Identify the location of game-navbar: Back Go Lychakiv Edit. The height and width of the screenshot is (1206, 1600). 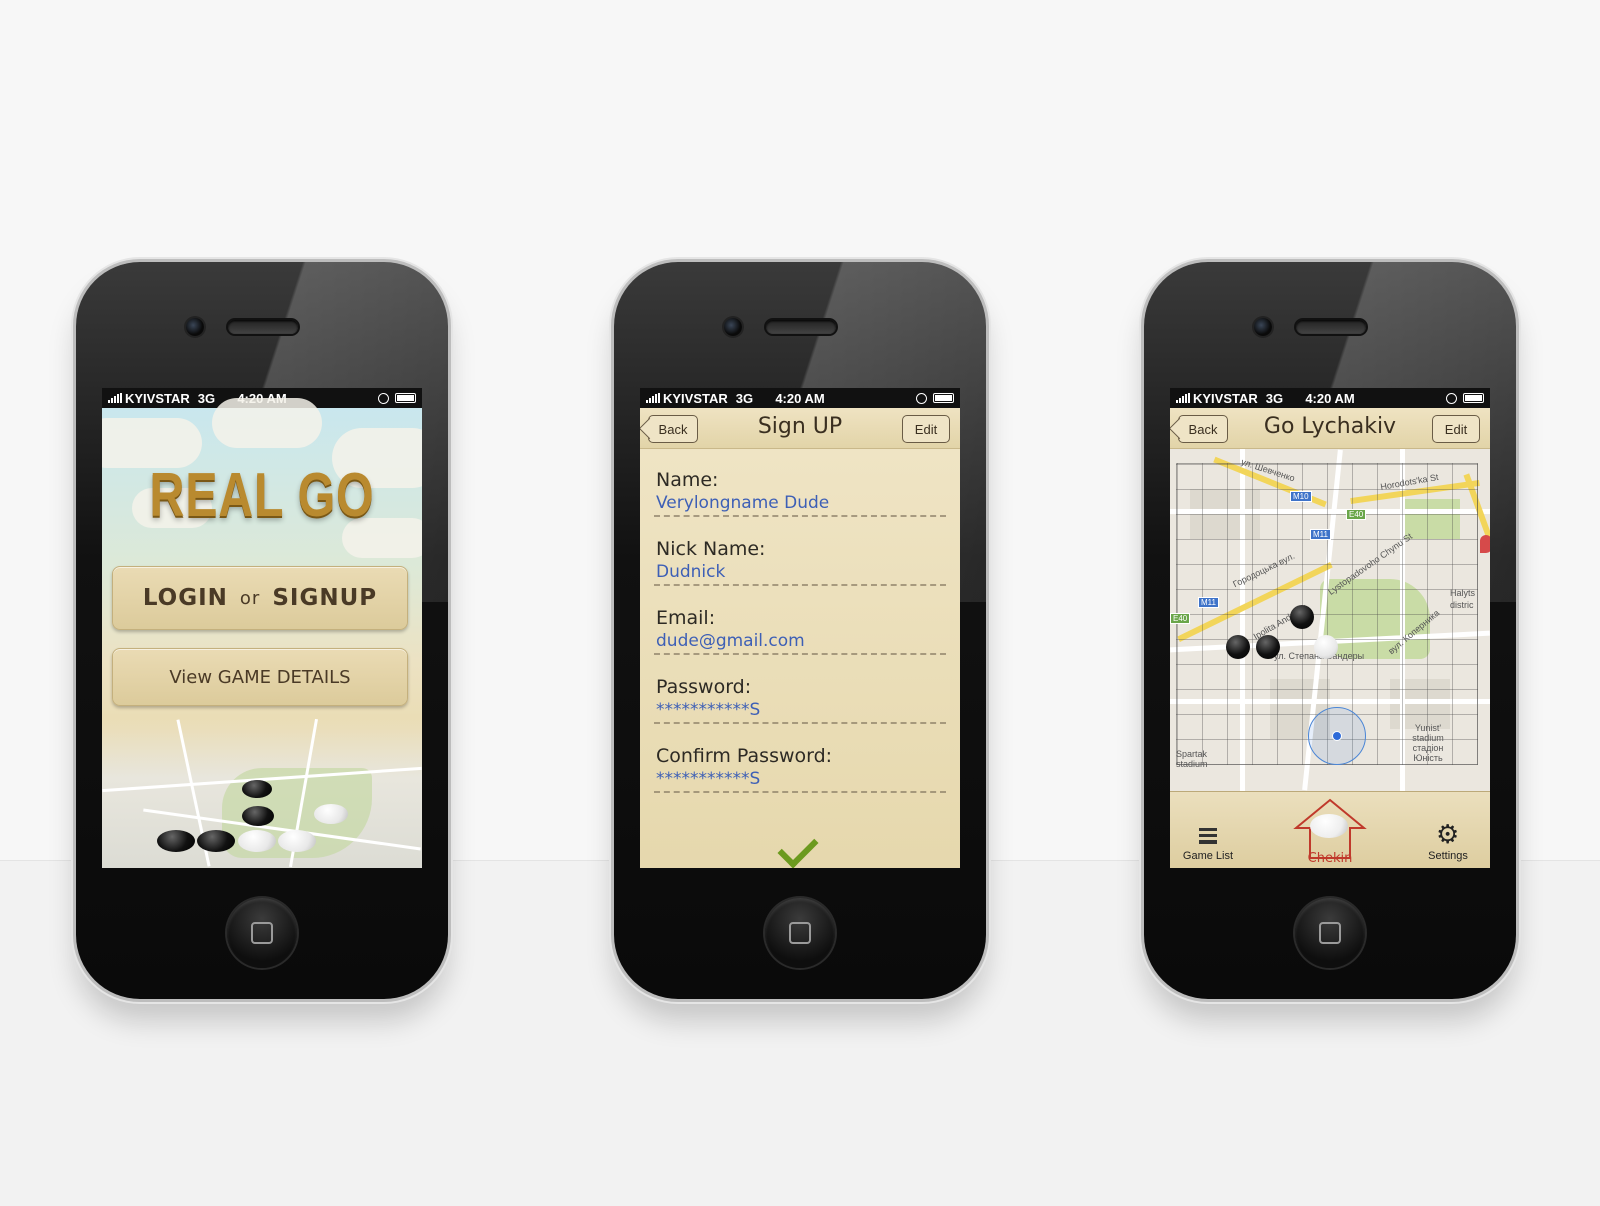
(1330, 428).